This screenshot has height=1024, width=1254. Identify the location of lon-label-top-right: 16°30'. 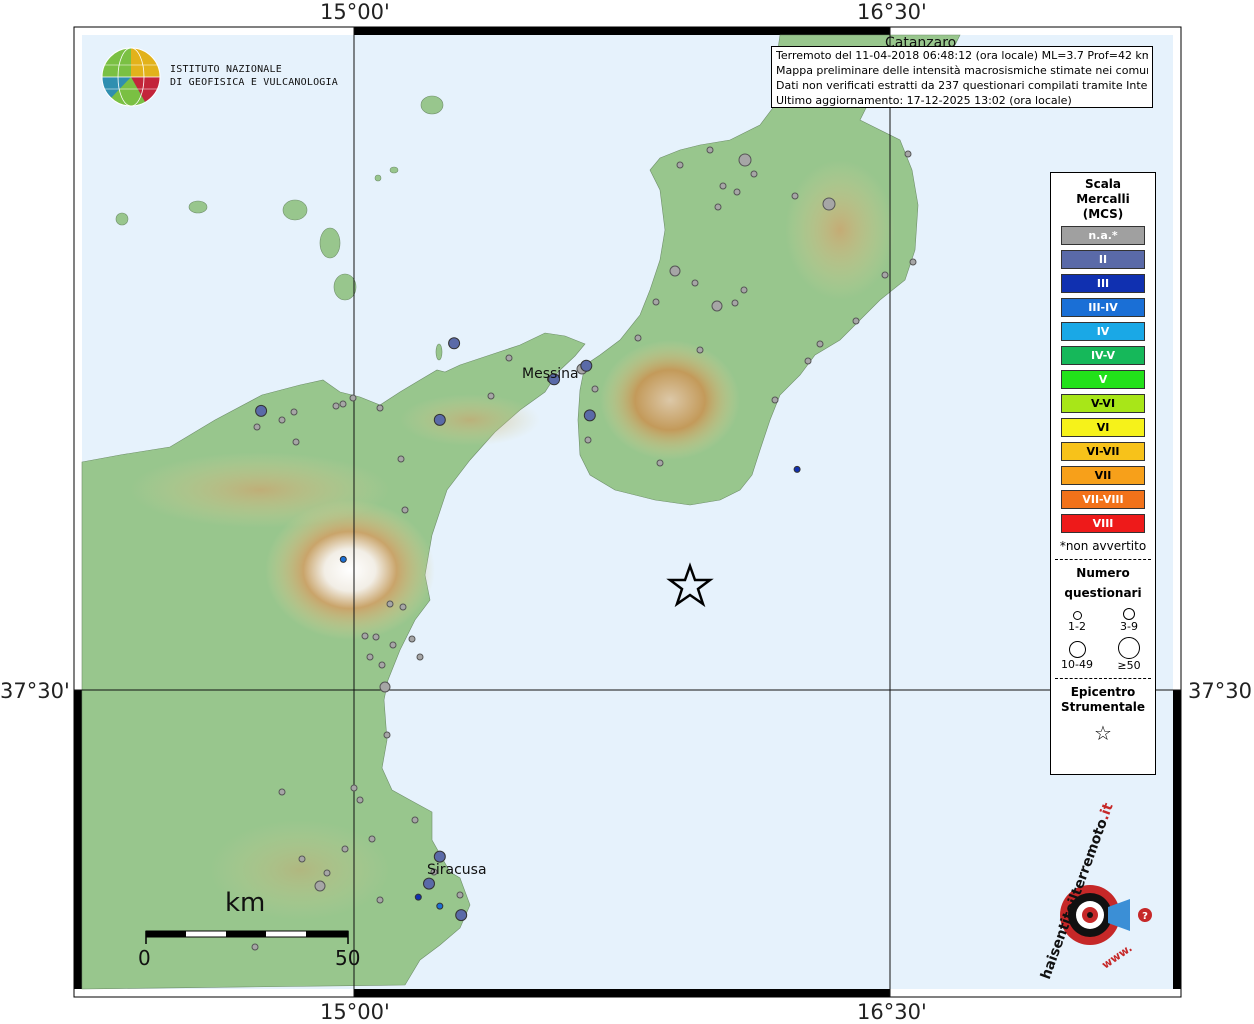
(892, 12).